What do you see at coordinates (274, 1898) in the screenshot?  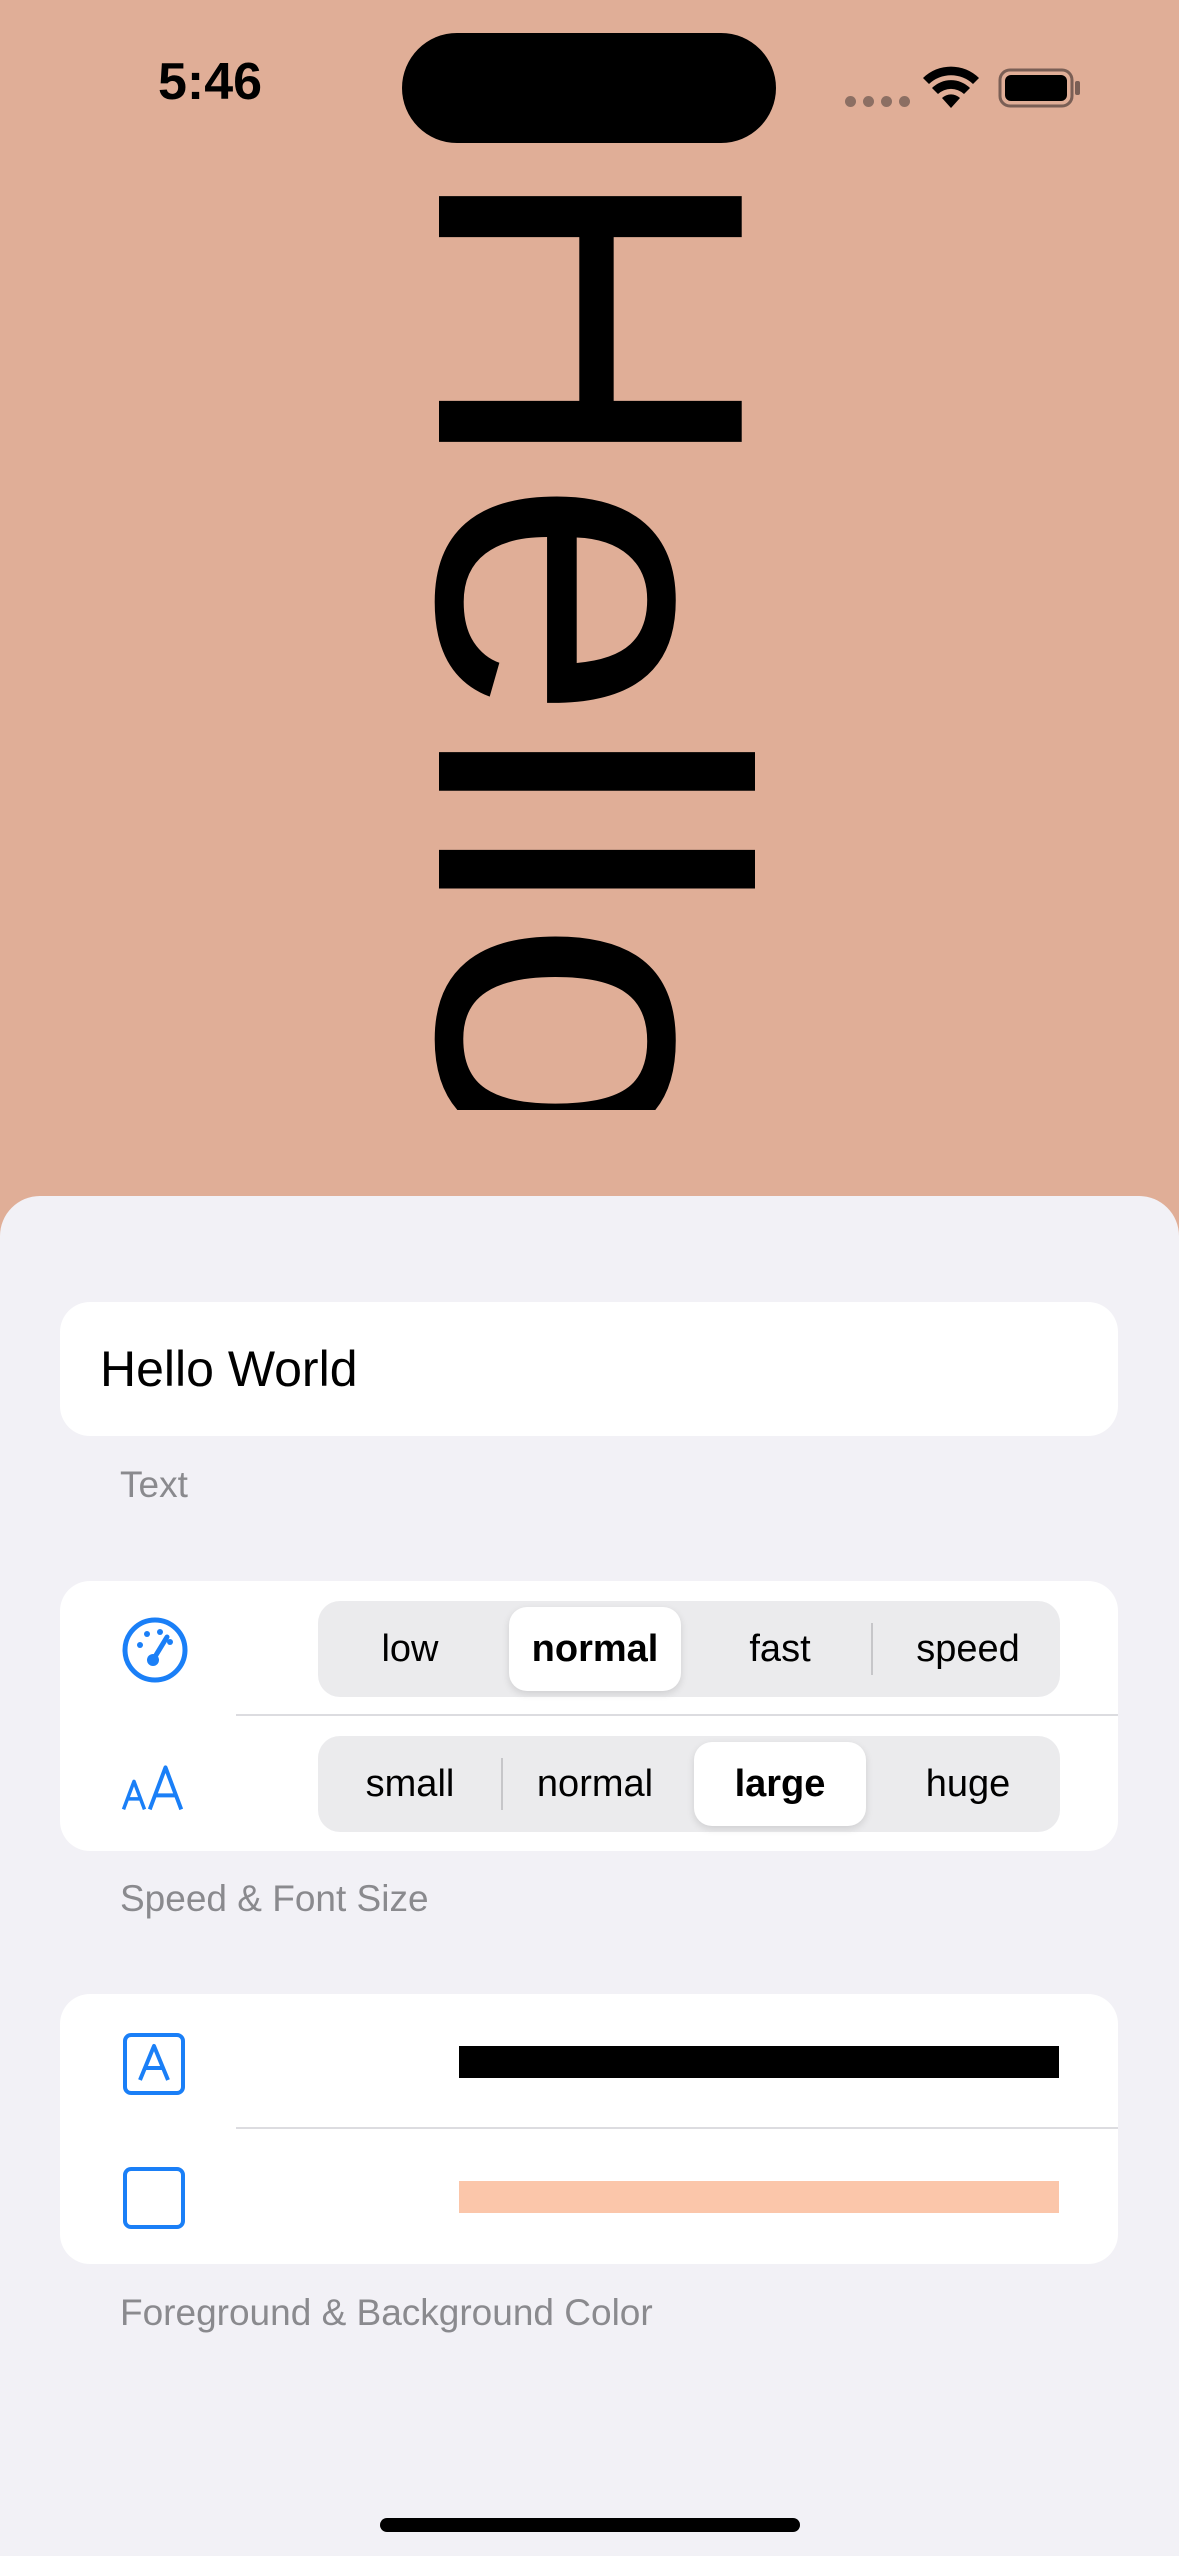 I see `speed-font-section-footer: Speed & Font Size` at bounding box center [274, 1898].